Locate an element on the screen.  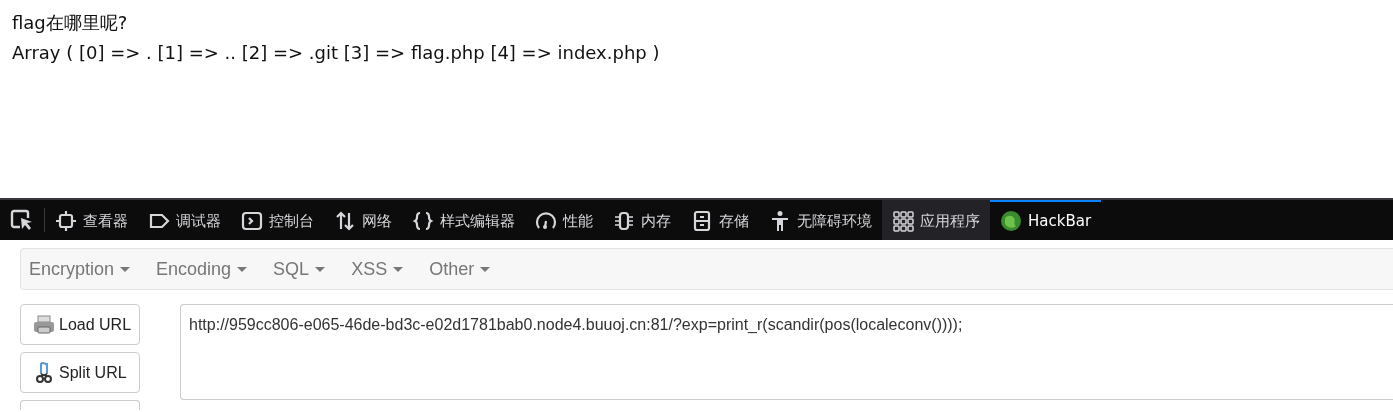
crosshair-icon is located at coordinates (66, 221).